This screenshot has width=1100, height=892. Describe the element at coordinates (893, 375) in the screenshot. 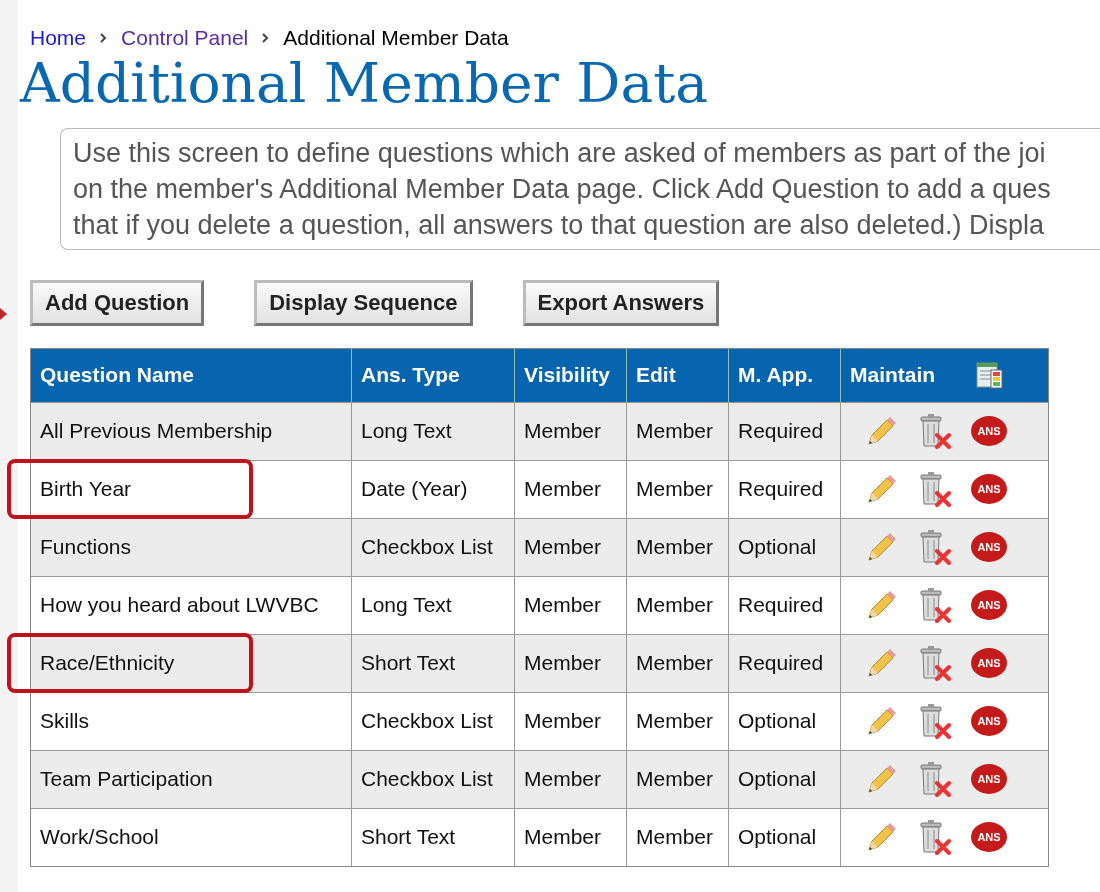

I see `column-header: Maintain` at that location.